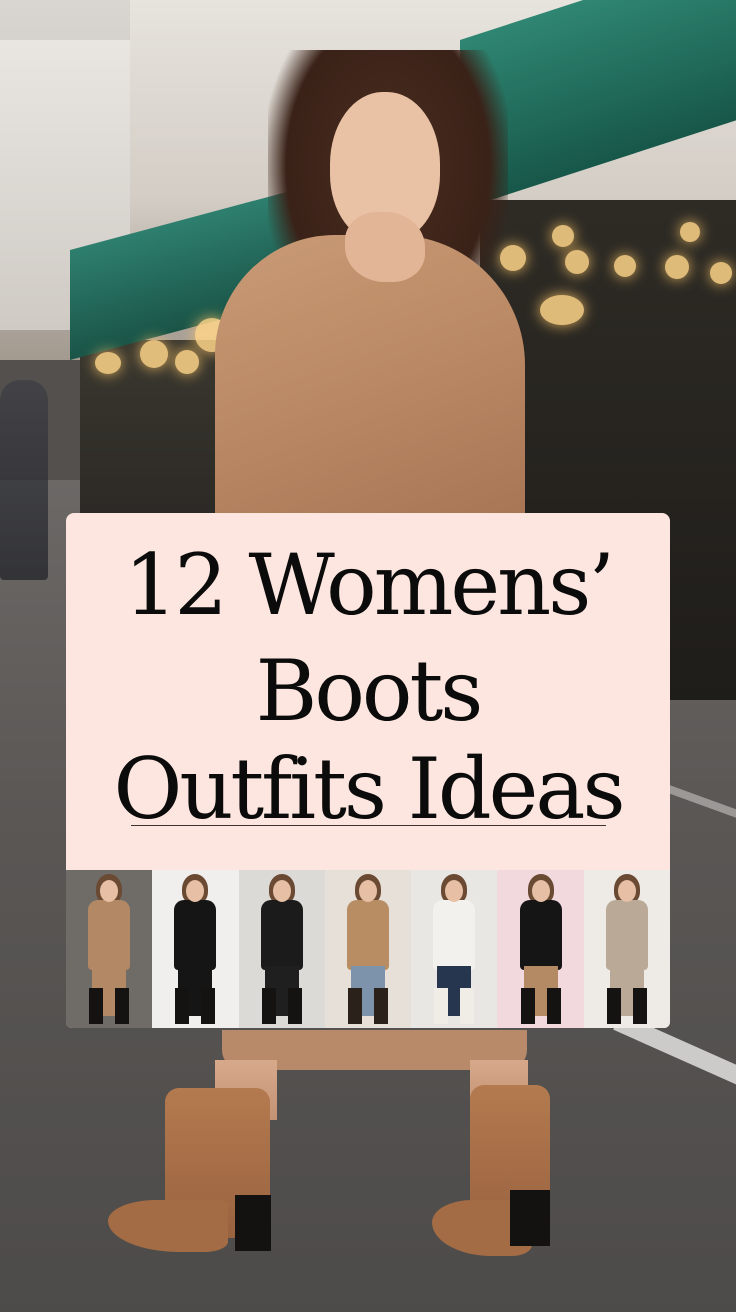 The height and width of the screenshot is (1312, 736). I want to click on right-boot-heel, so click(530, 1218).